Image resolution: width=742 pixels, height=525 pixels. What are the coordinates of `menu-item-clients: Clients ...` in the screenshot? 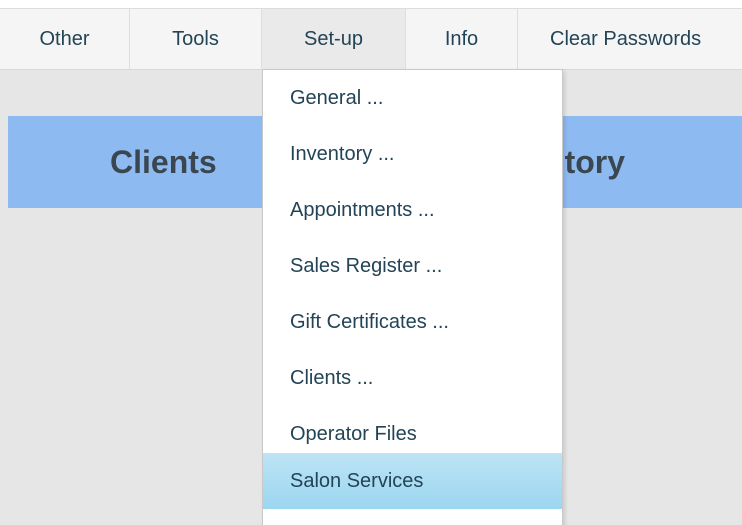 It's located at (412, 378).